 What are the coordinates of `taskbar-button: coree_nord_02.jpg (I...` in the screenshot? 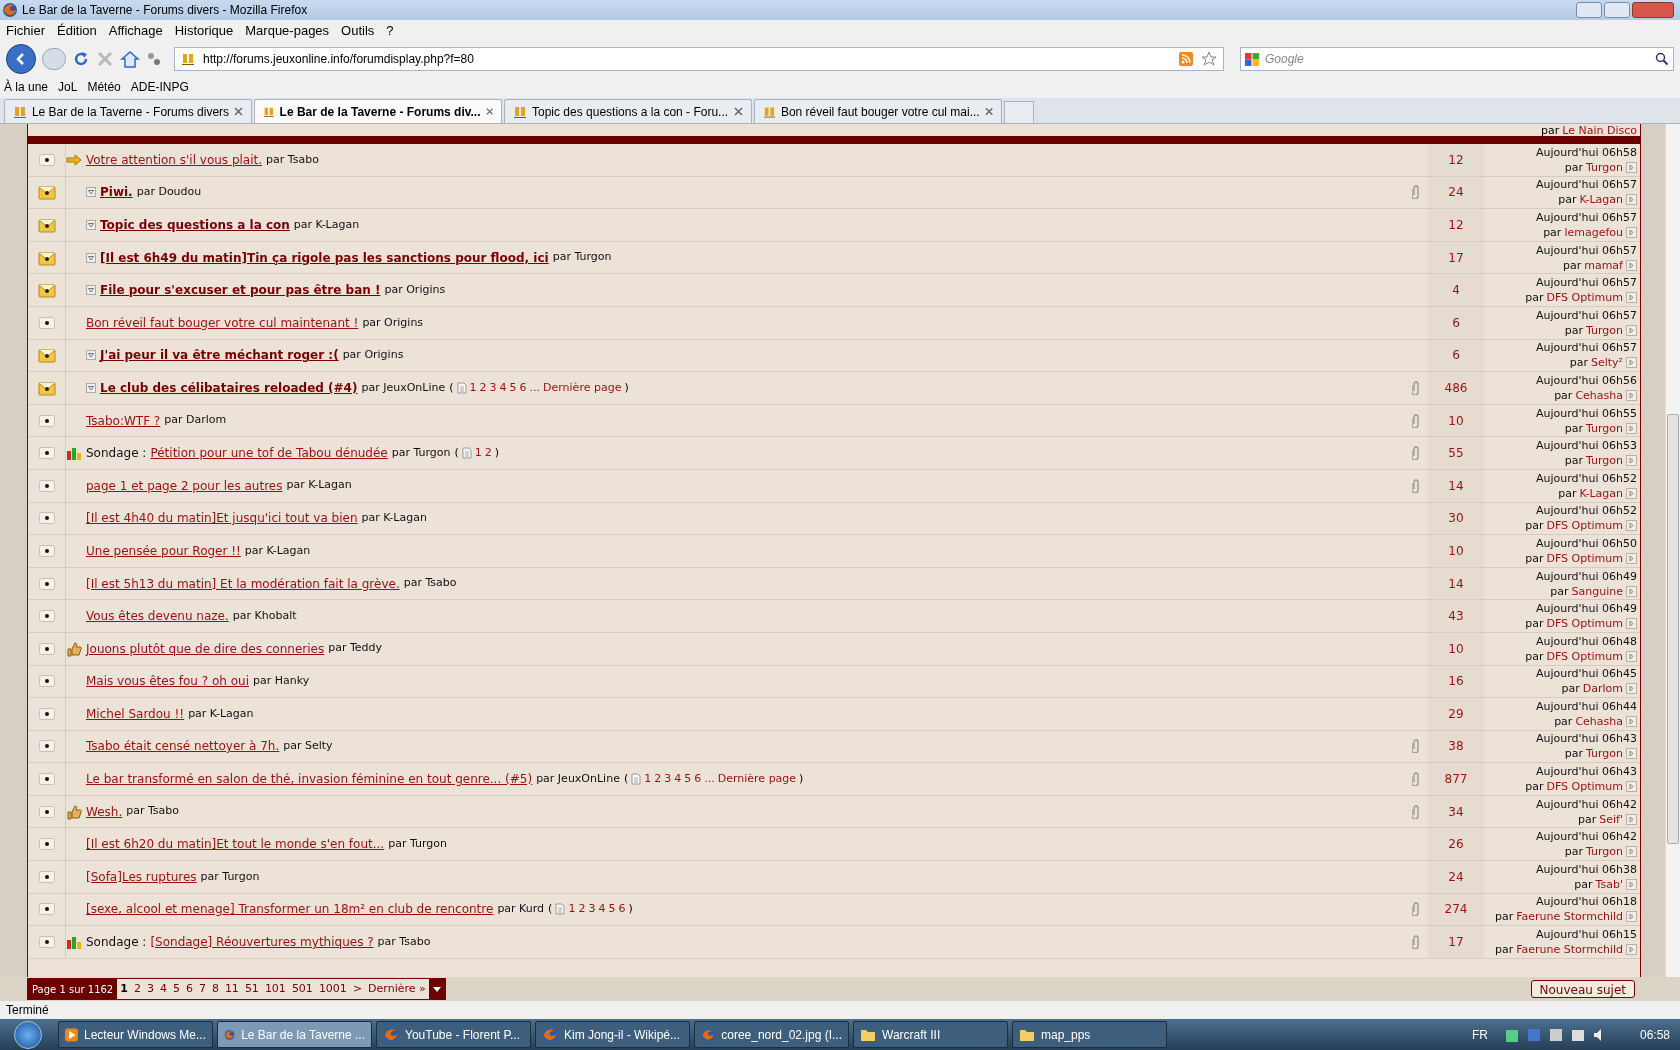 It's located at (771, 1034).